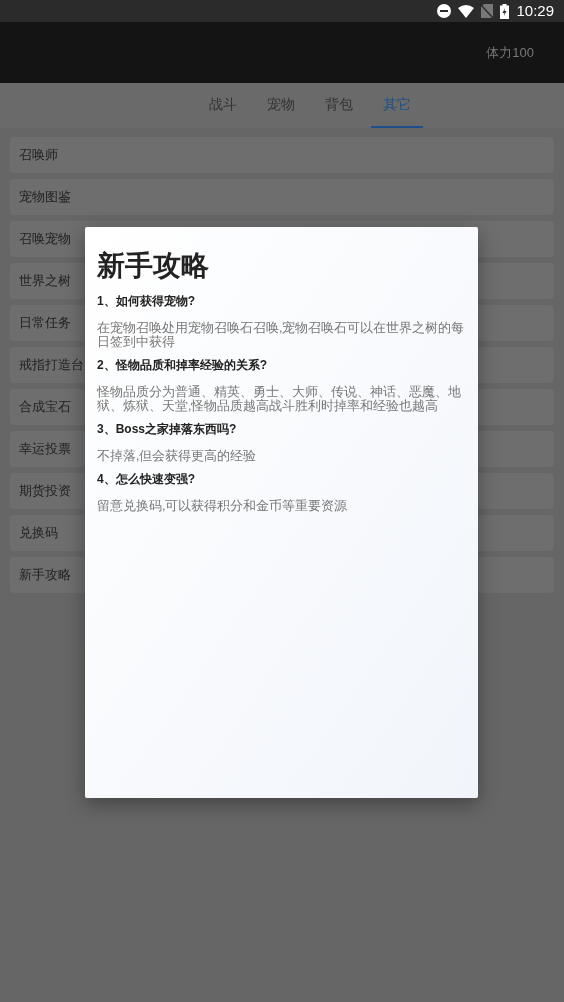 The height and width of the screenshot is (1002, 564). Describe the element at coordinates (487, 11) in the screenshot. I see `no-sim-icon` at that location.